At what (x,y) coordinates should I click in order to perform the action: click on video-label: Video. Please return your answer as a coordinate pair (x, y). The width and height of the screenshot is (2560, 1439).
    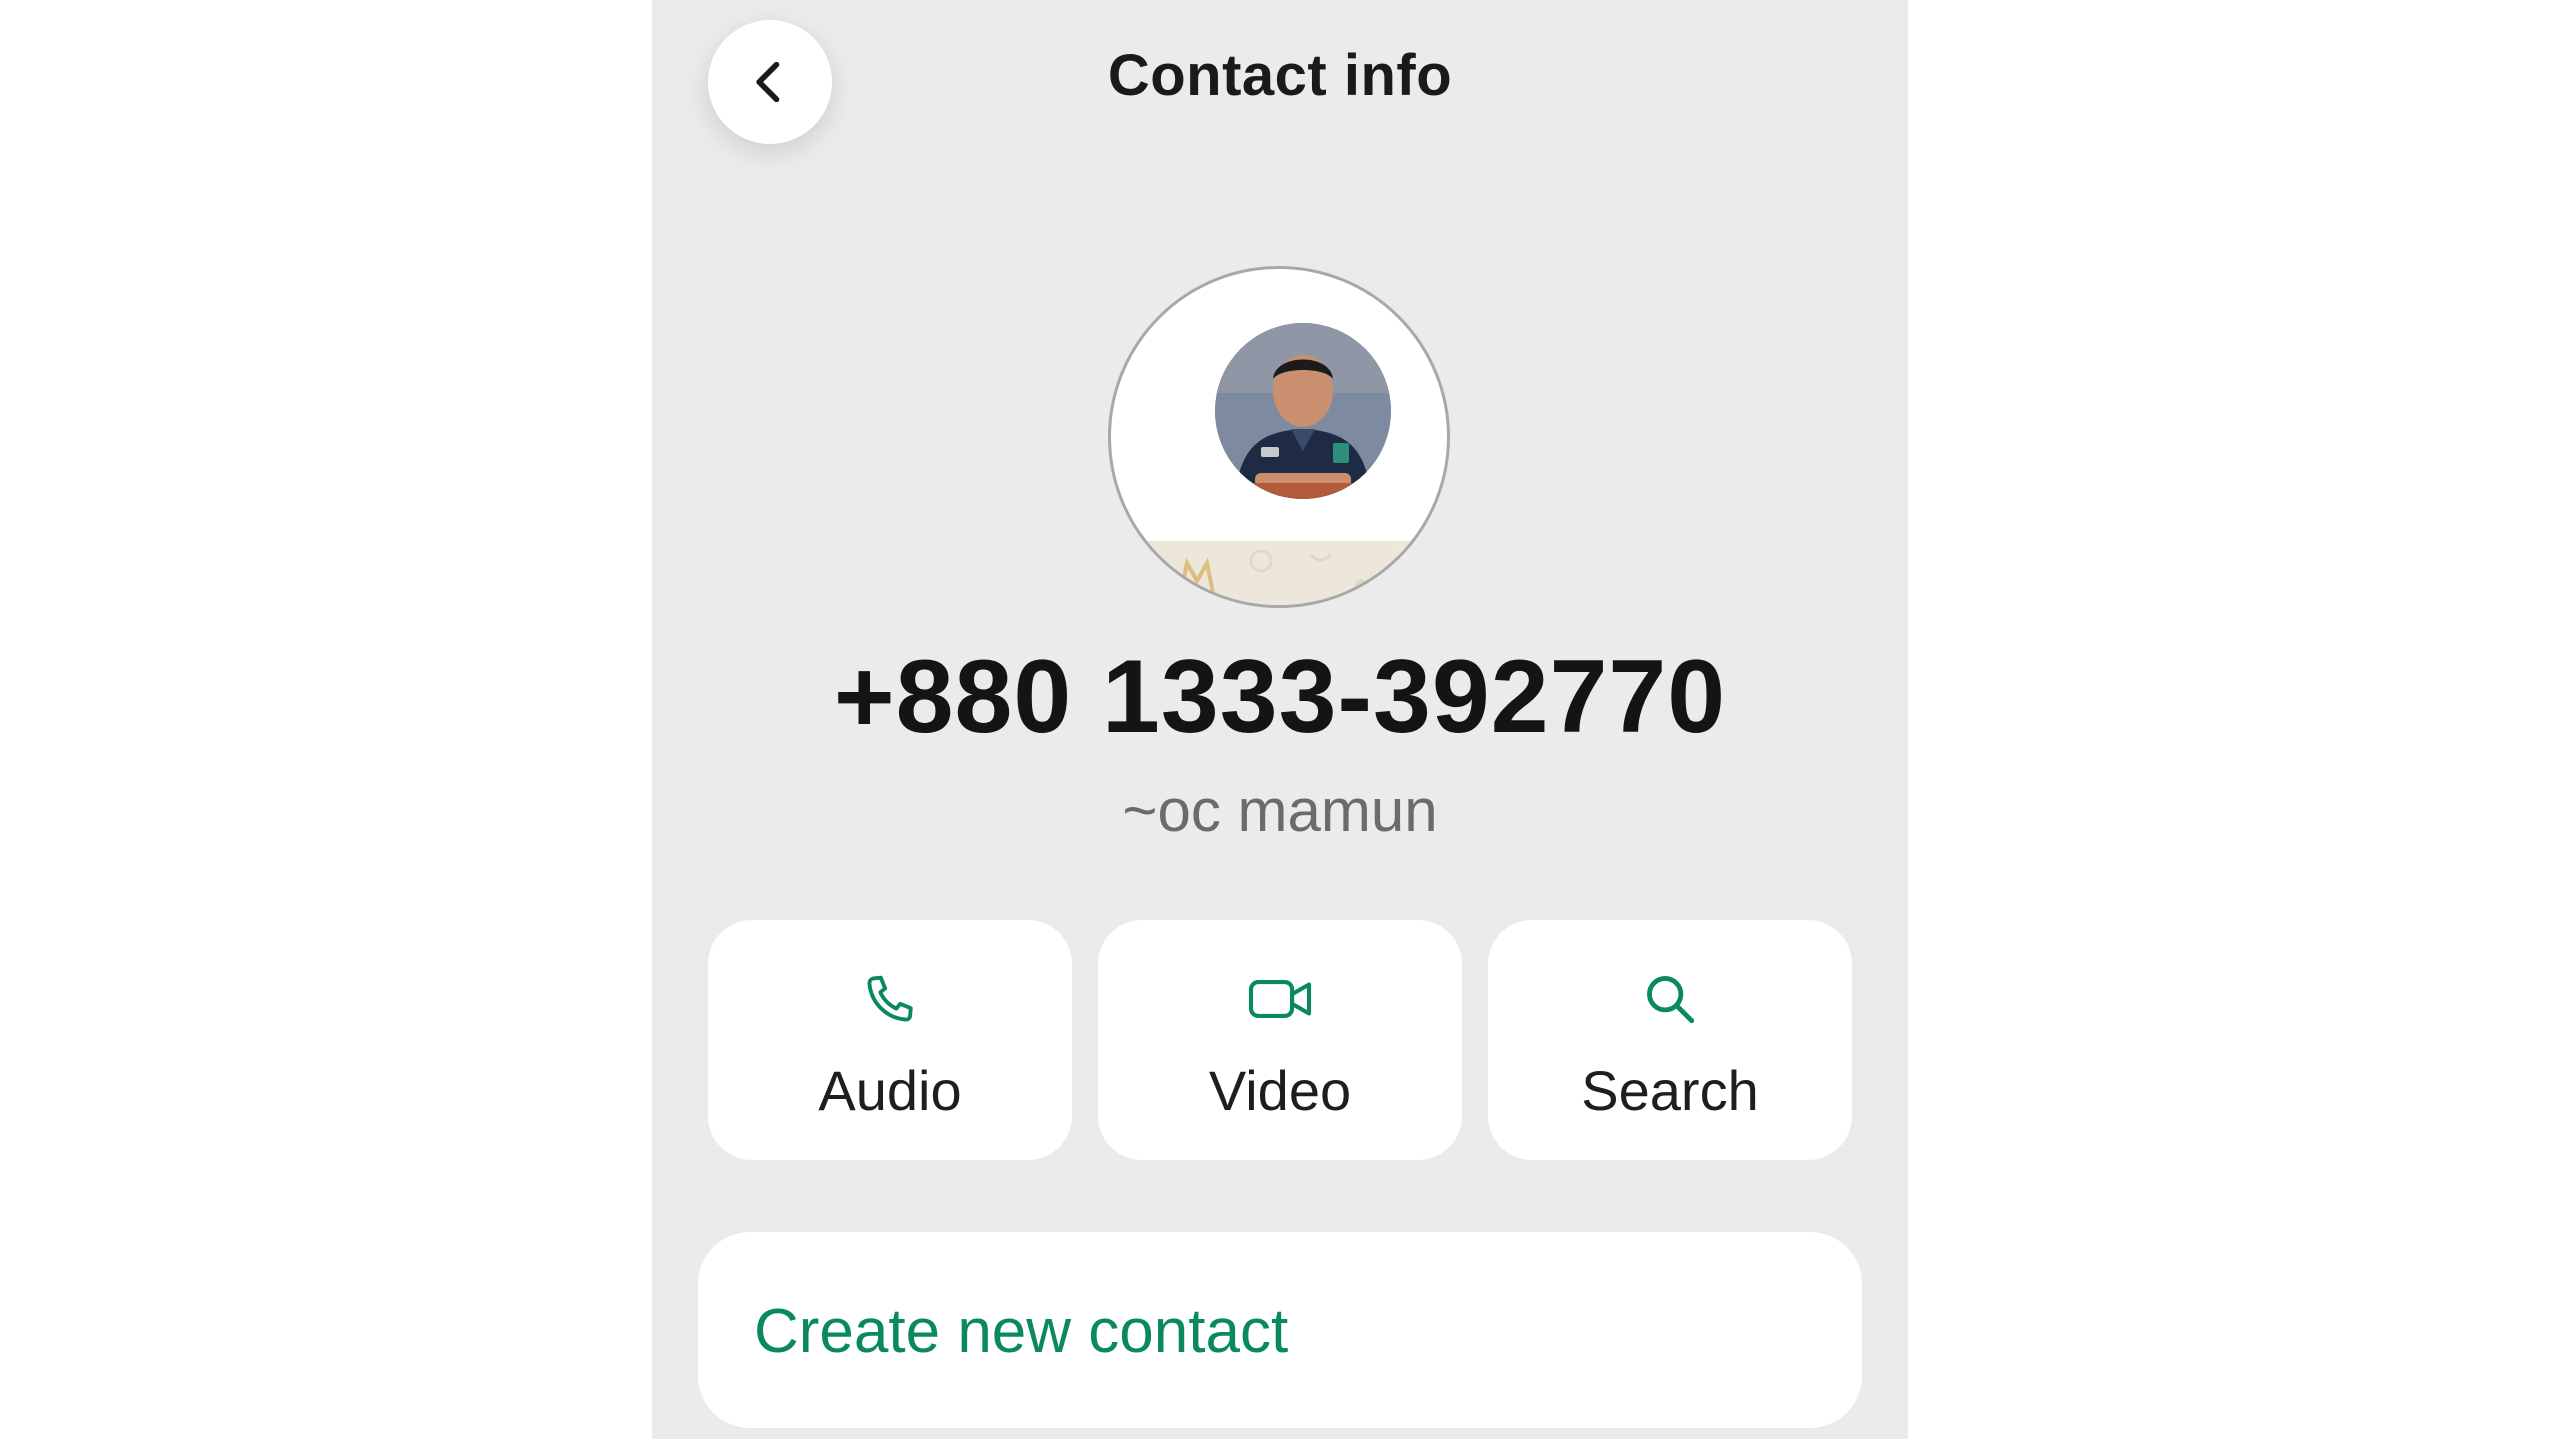
    Looking at the image, I should click on (1280, 1090).